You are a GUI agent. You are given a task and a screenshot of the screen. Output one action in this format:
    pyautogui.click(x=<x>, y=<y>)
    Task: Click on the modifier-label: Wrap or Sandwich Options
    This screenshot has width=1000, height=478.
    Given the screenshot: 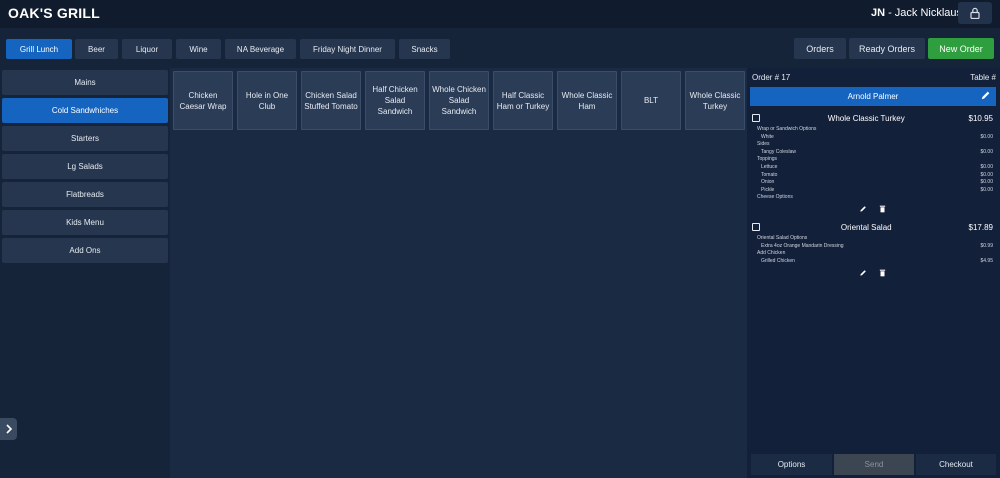 What is the action you would take?
    pyautogui.click(x=787, y=129)
    